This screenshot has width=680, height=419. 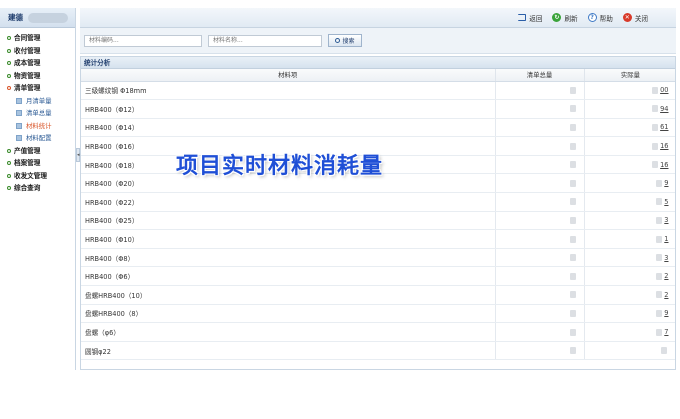 What do you see at coordinates (378, 75) in the screenshot?
I see `table-header: 材料项 清单总量 实际量` at bounding box center [378, 75].